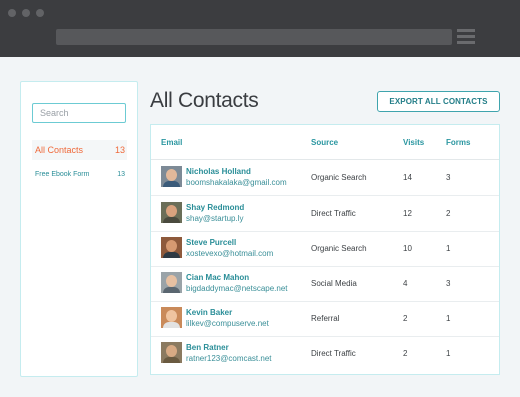 The width and height of the screenshot is (520, 397). I want to click on contact-forms: 2, so click(448, 213).